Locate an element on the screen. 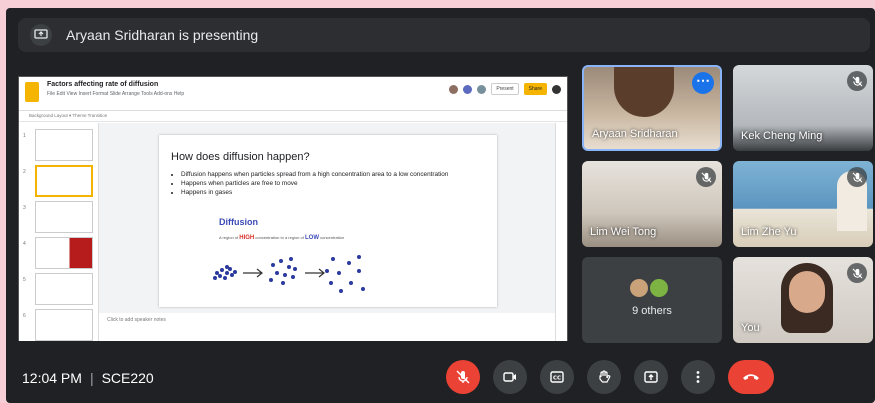 Image resolution: width=875 pixels, height=403 pixels. slide-heading: How does diffusion happen? is located at coordinates (240, 157).